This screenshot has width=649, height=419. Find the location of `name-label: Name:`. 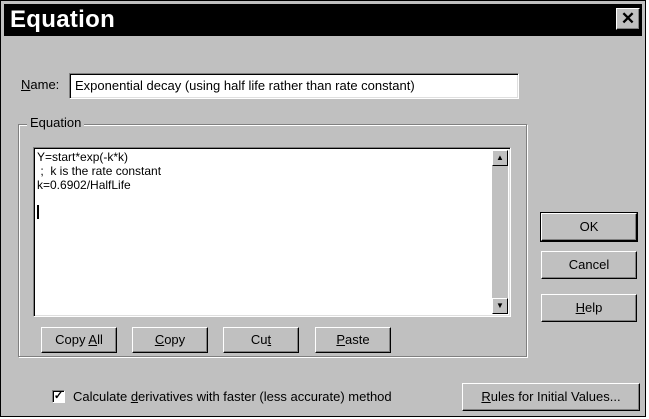

name-label: Name: is located at coordinates (40, 84).